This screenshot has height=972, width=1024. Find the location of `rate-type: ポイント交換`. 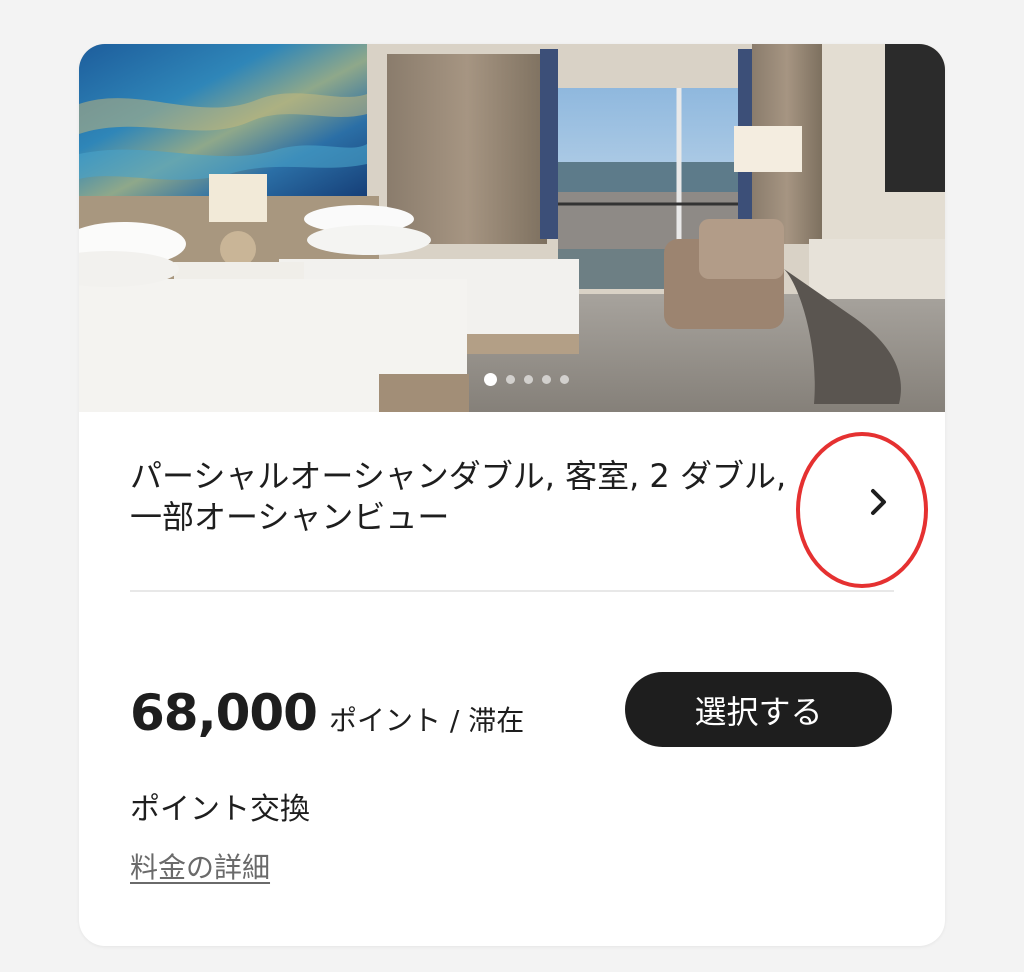

rate-type: ポイント交換 is located at coordinates (220, 809).